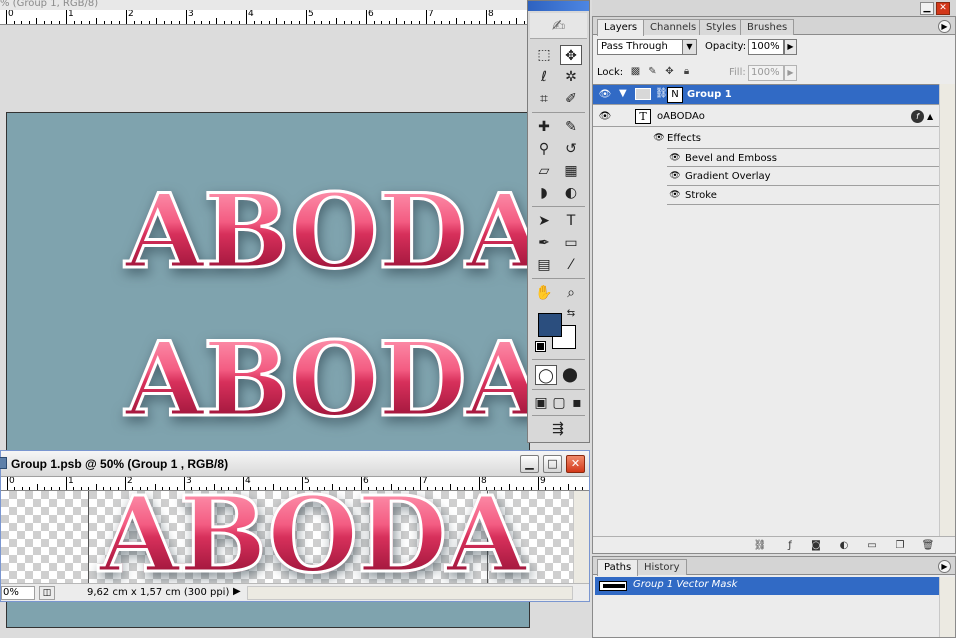 The width and height of the screenshot is (956, 638). Describe the element at coordinates (570, 375) in the screenshot. I see `quick-mask-mode-icon: ⬤` at that location.